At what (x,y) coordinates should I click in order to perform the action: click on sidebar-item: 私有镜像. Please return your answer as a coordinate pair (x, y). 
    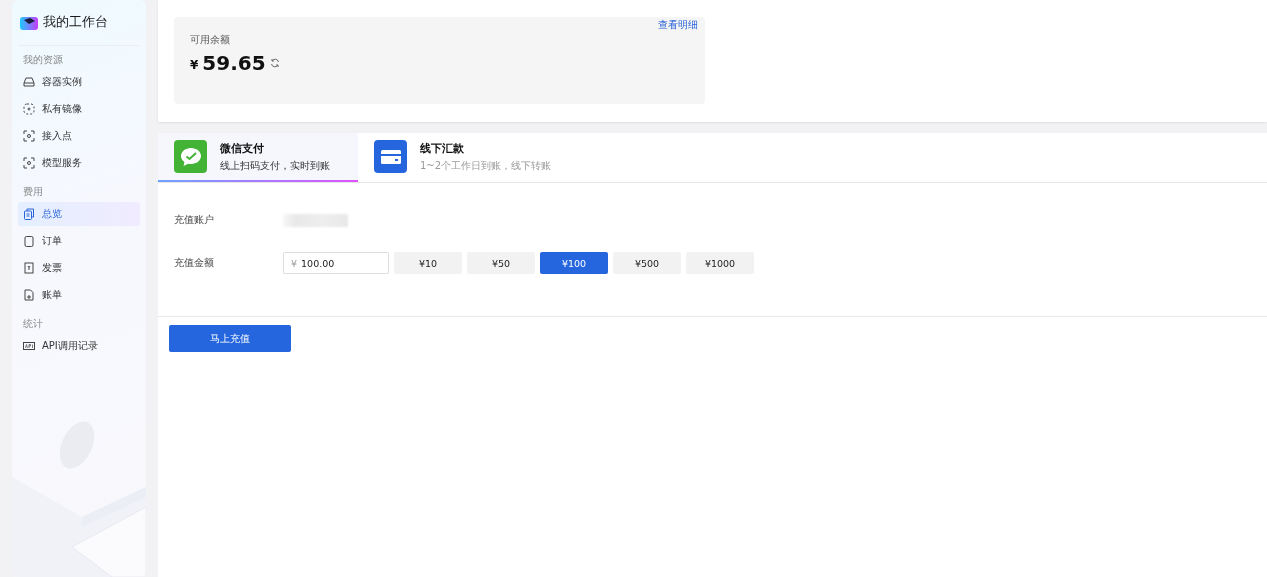
    Looking at the image, I should click on (79, 109).